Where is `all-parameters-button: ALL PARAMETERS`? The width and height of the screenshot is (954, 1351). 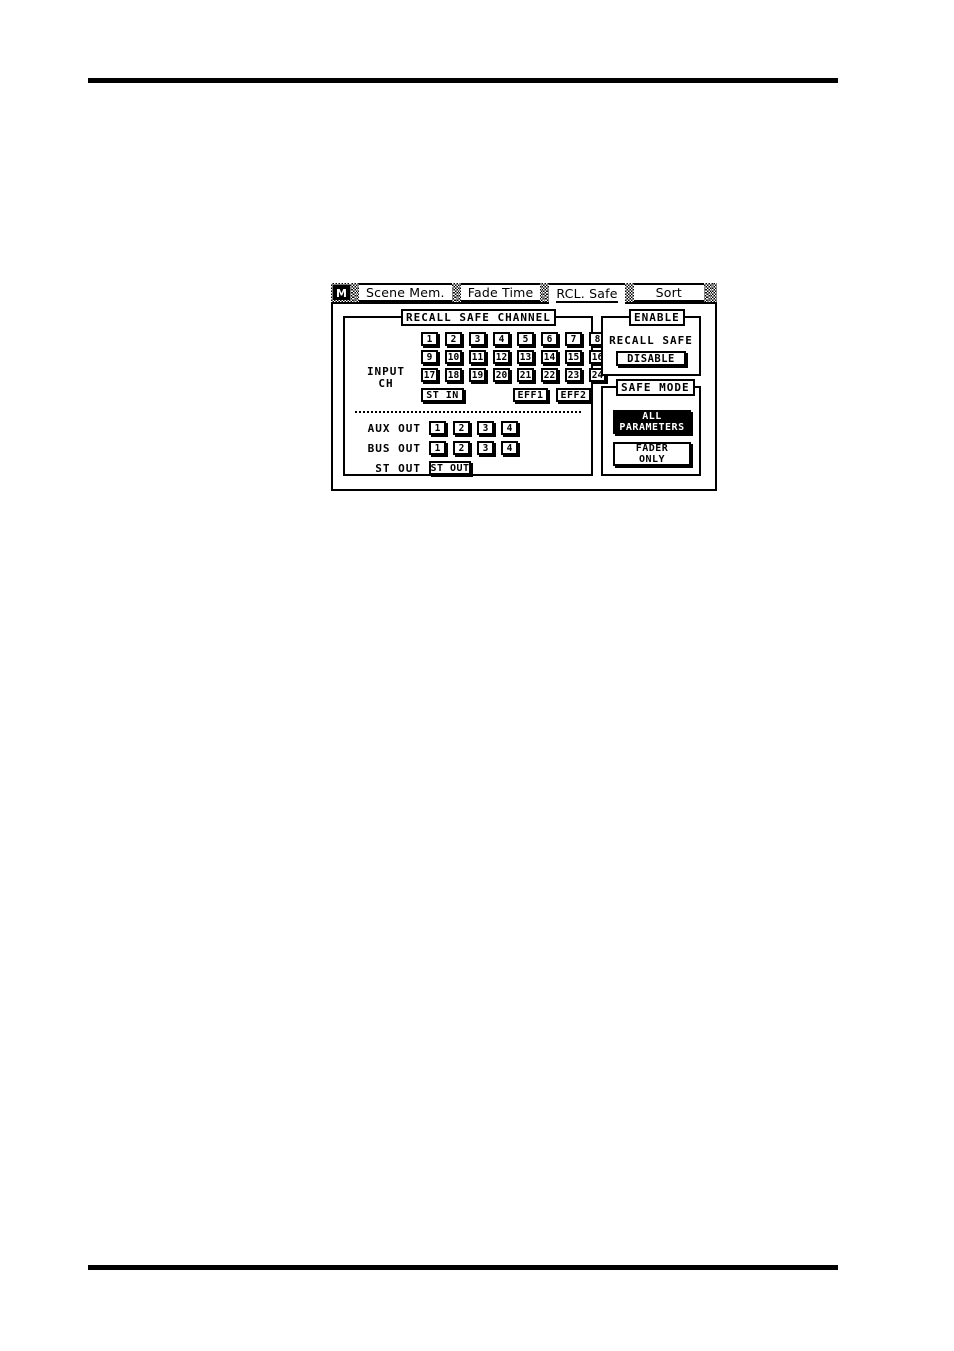 all-parameters-button: ALL PARAMETERS is located at coordinates (652, 422).